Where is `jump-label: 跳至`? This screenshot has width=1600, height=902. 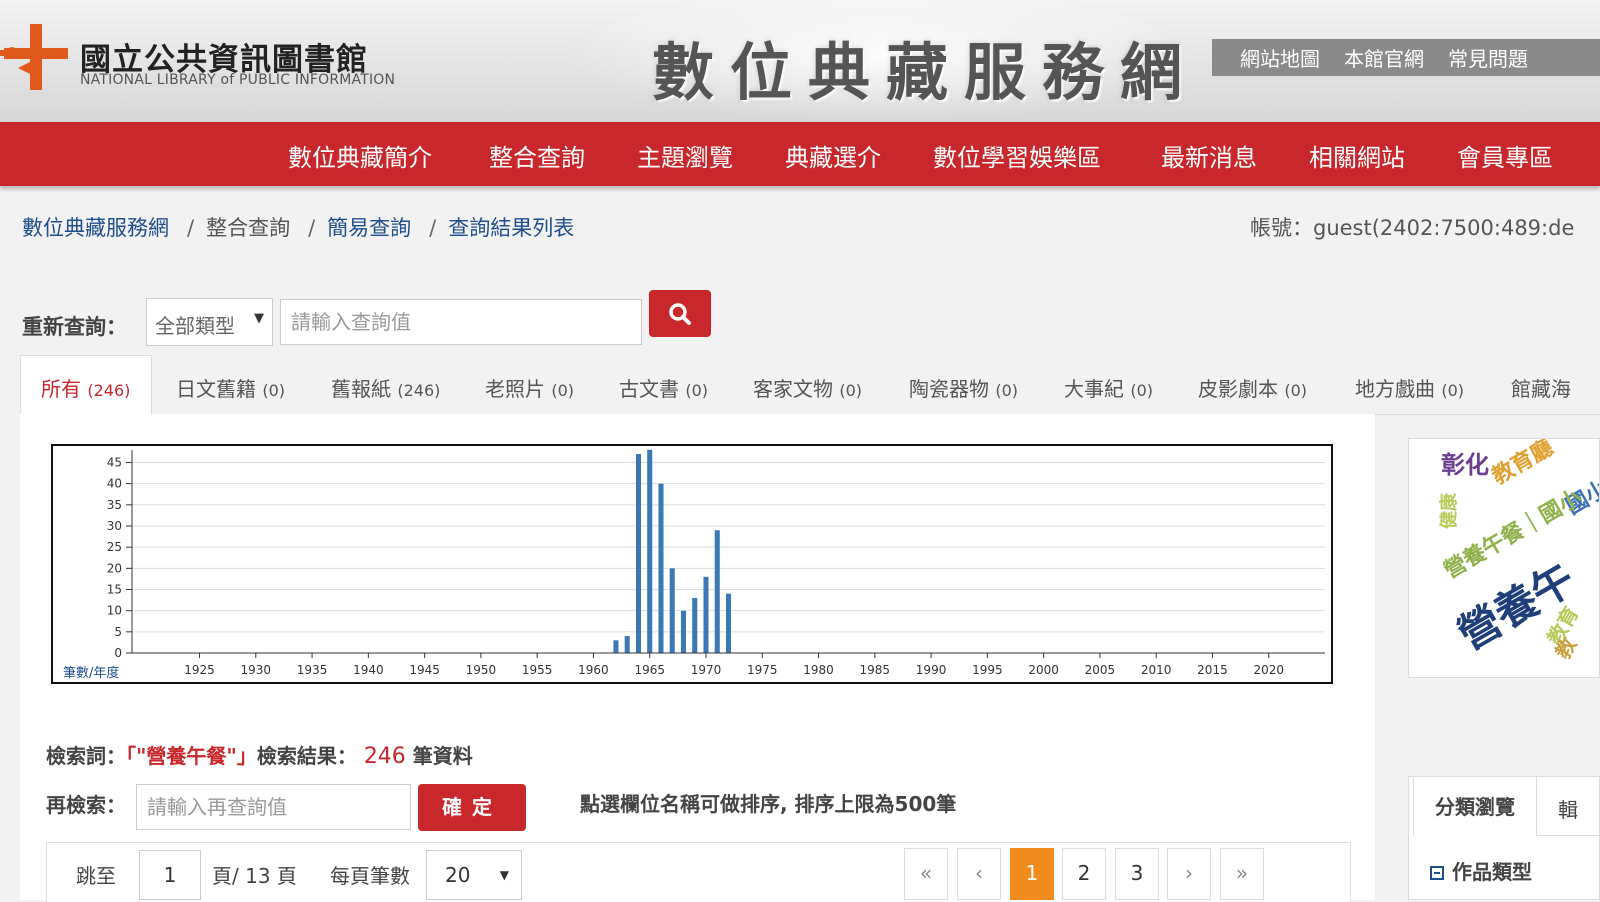
jump-label: 跳至 is located at coordinates (96, 876).